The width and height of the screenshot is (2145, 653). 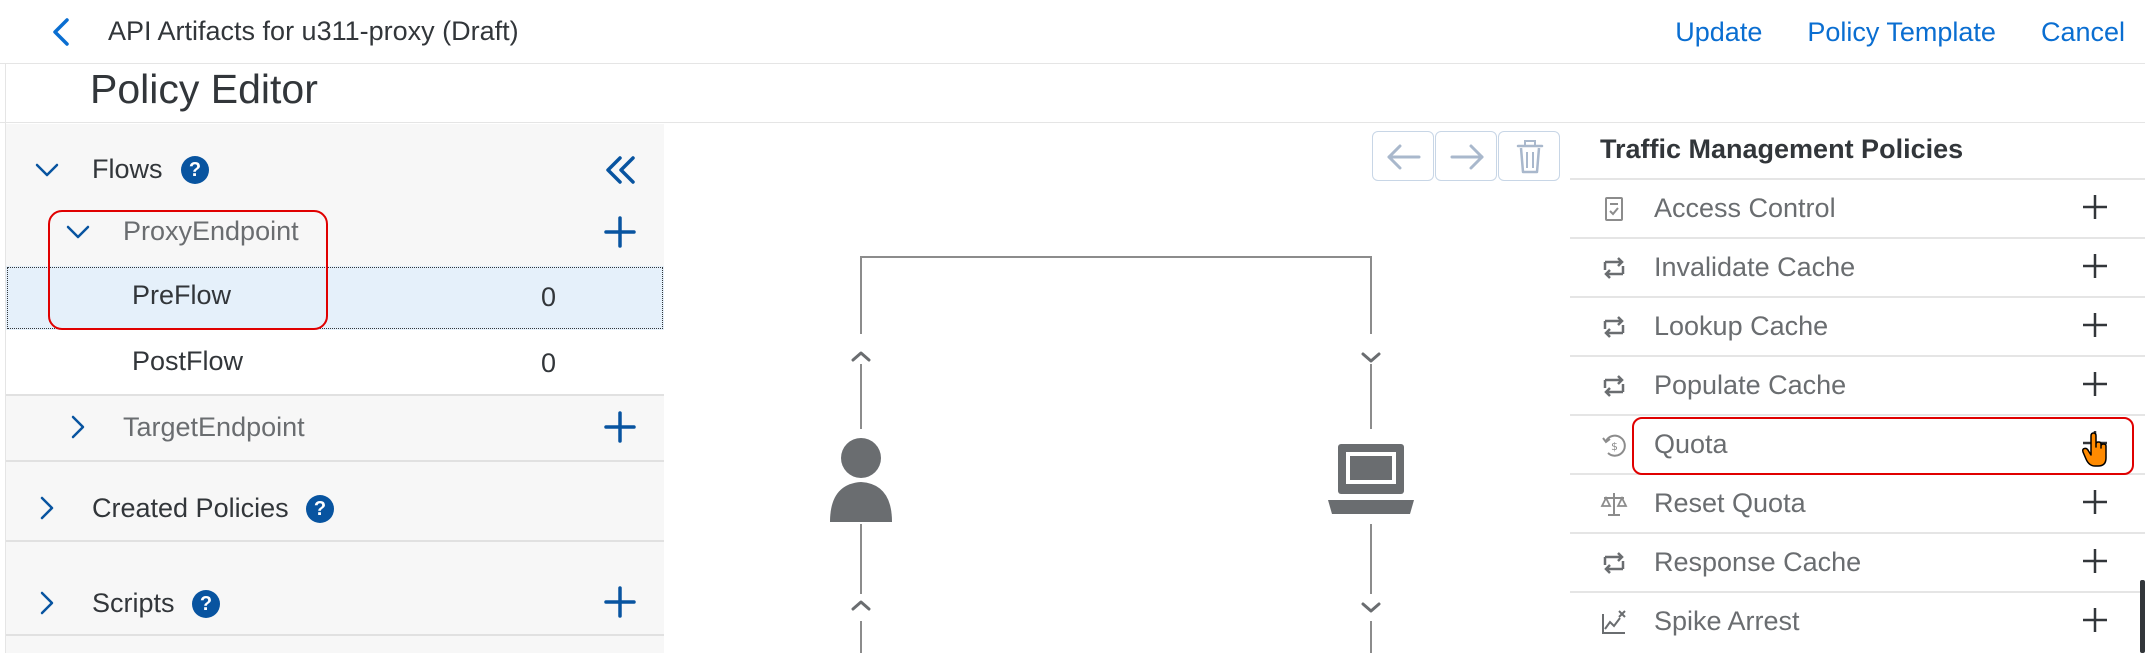 I want to click on policy-template-button: Policy Template, so click(x=1901, y=32).